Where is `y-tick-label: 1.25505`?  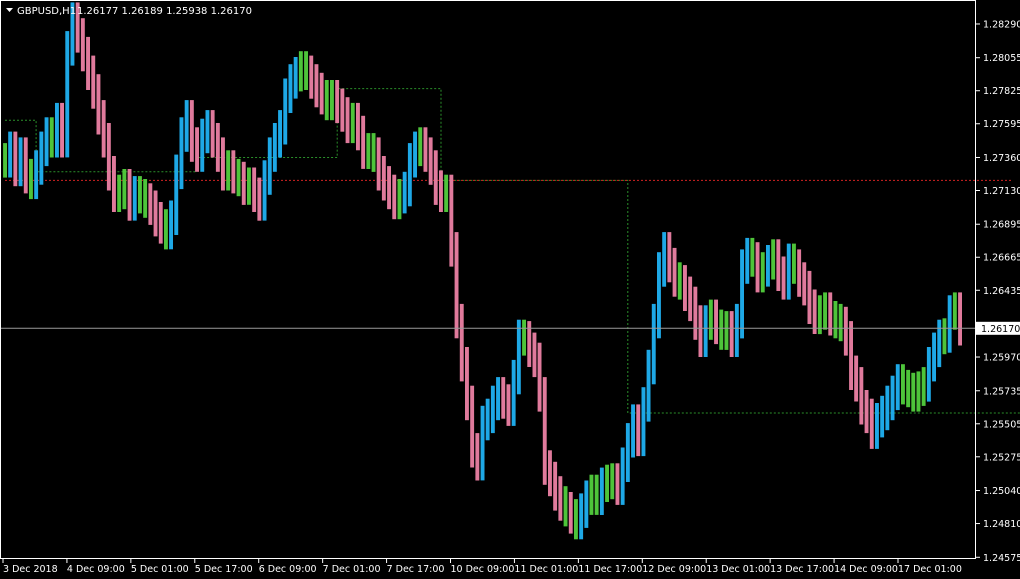 y-tick-label: 1.25505 is located at coordinates (1001, 424).